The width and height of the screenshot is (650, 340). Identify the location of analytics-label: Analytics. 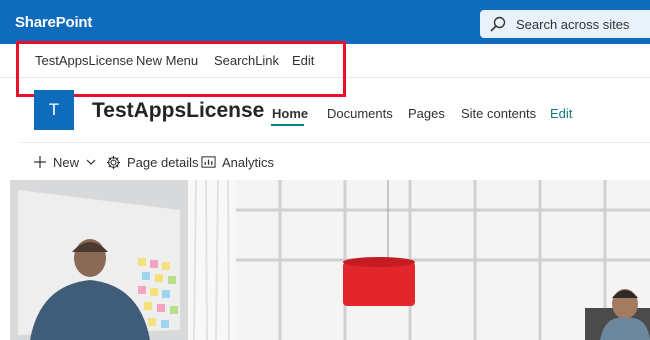
(248, 162).